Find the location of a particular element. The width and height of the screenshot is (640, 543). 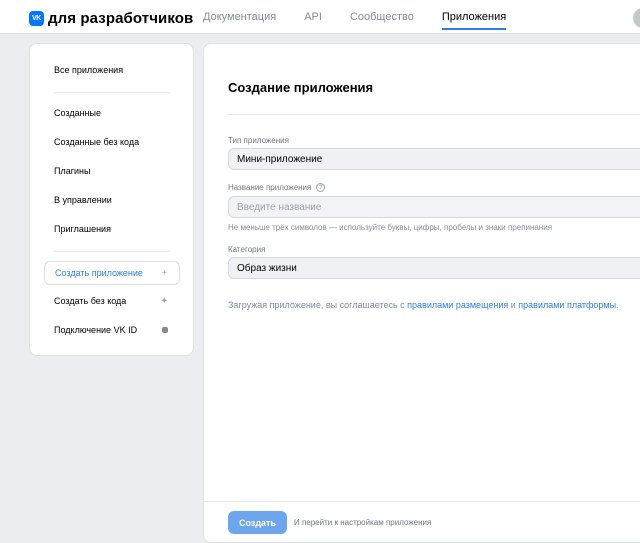

footer-note: И перейти к настройкам приложения is located at coordinates (363, 522).